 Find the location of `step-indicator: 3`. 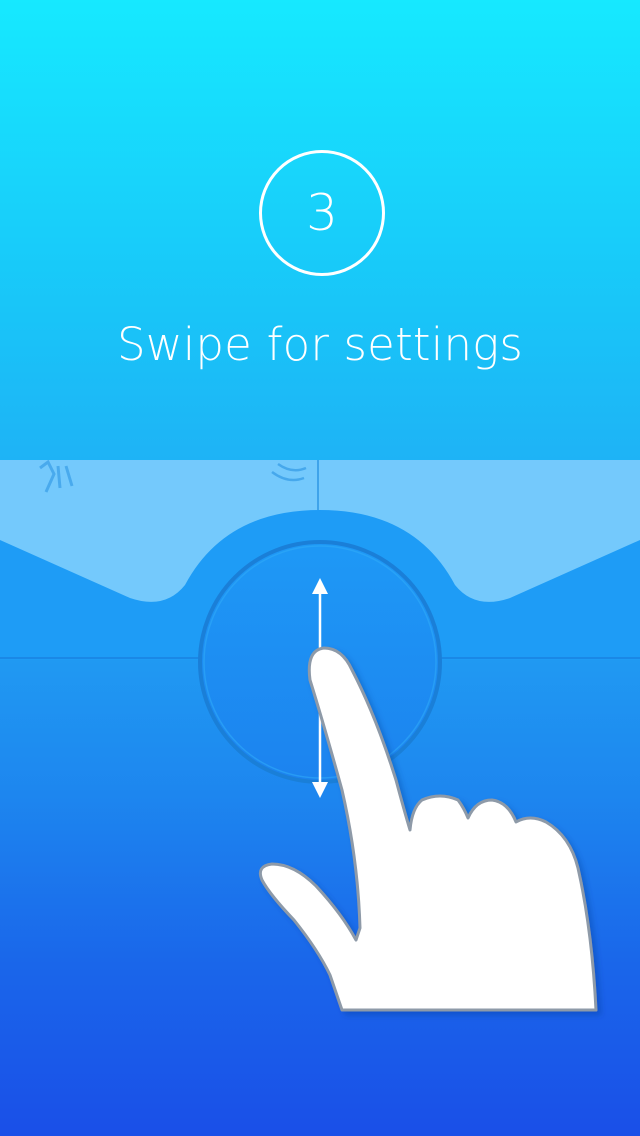

step-indicator: 3 is located at coordinates (322, 213).